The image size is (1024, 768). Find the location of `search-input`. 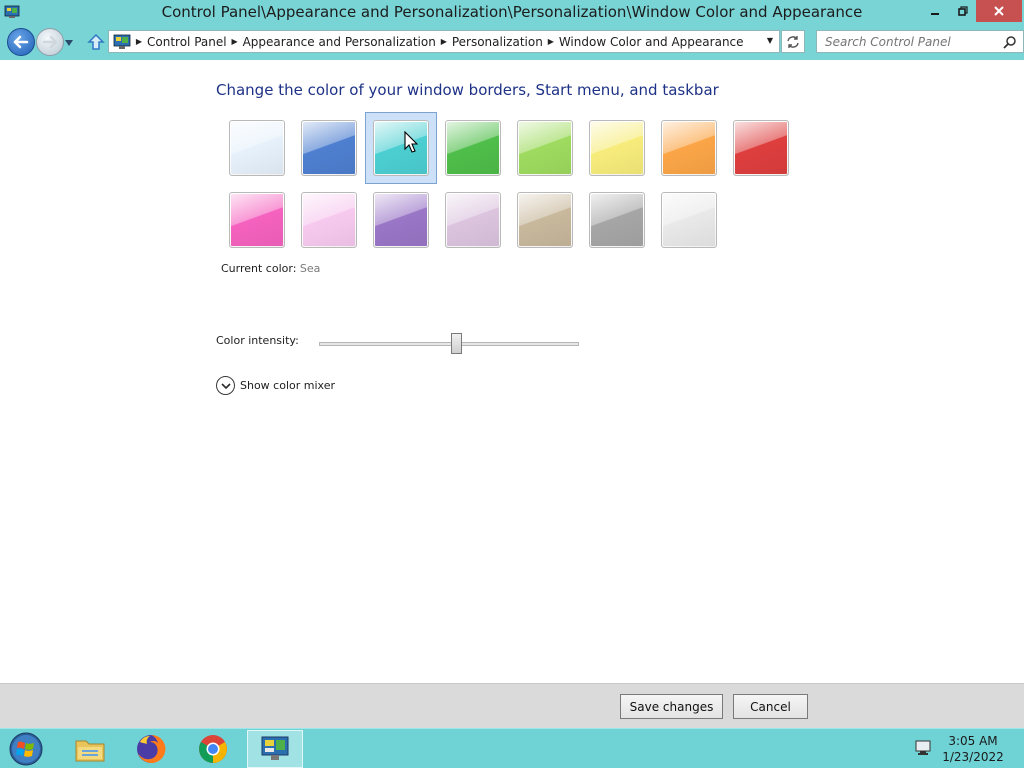

search-input is located at coordinates (907, 41).